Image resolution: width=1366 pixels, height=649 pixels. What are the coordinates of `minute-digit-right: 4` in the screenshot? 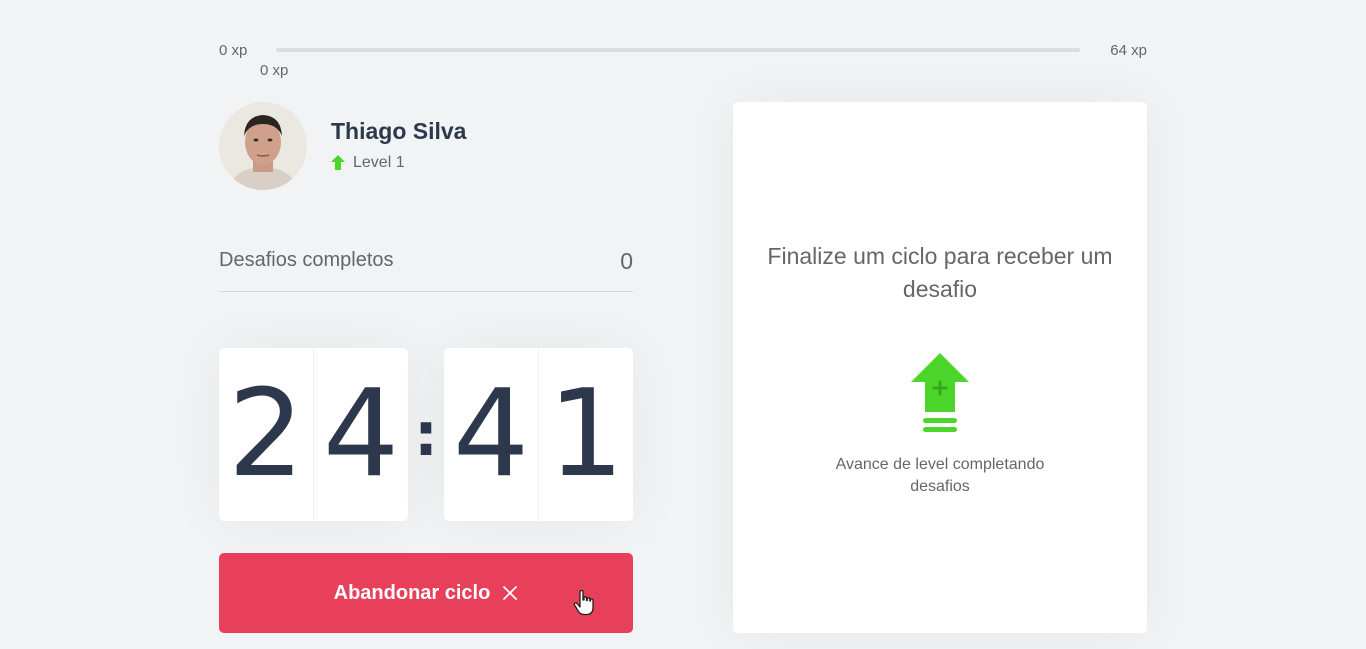 It's located at (361, 434).